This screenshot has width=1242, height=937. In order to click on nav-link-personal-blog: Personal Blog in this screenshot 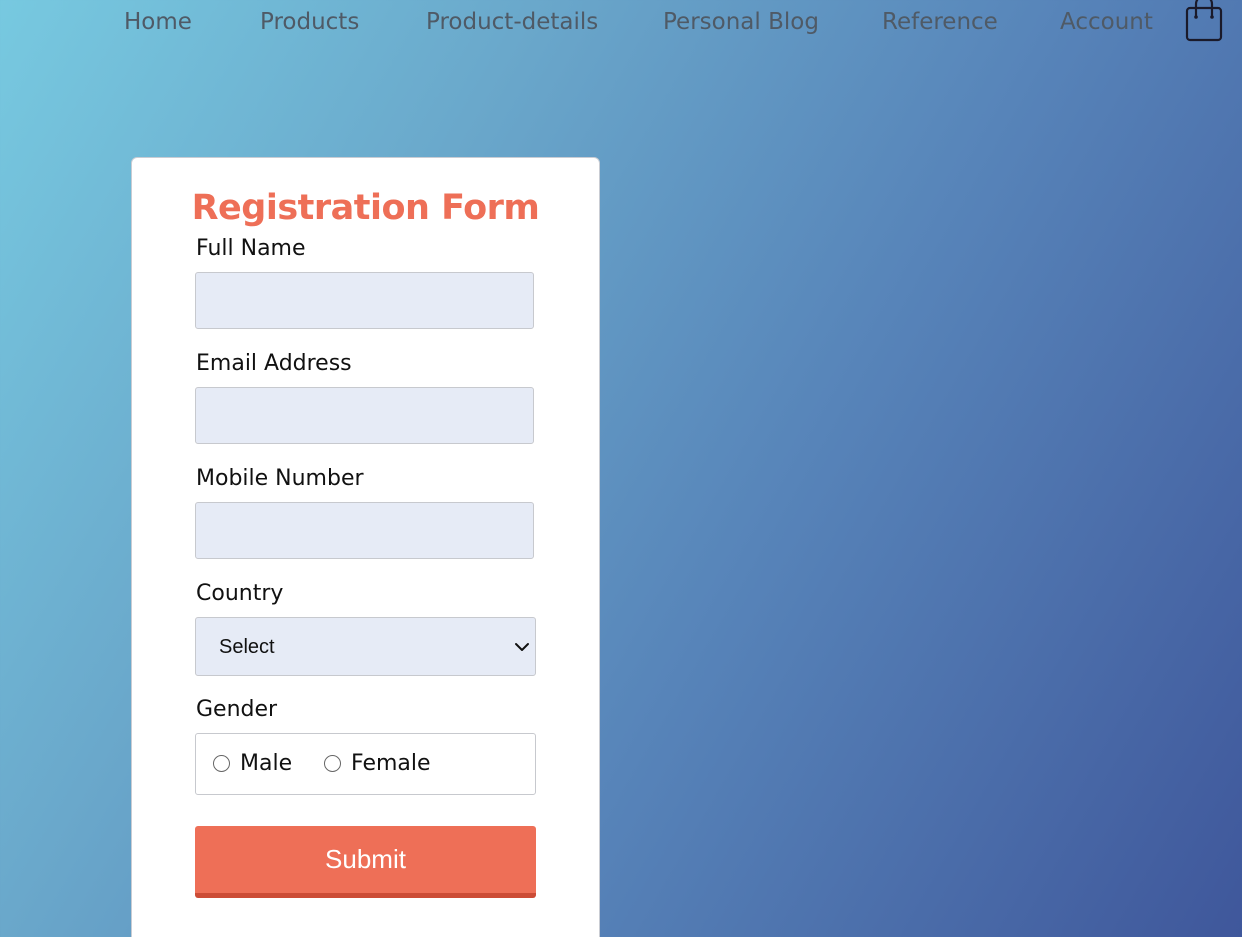, I will do `click(741, 22)`.